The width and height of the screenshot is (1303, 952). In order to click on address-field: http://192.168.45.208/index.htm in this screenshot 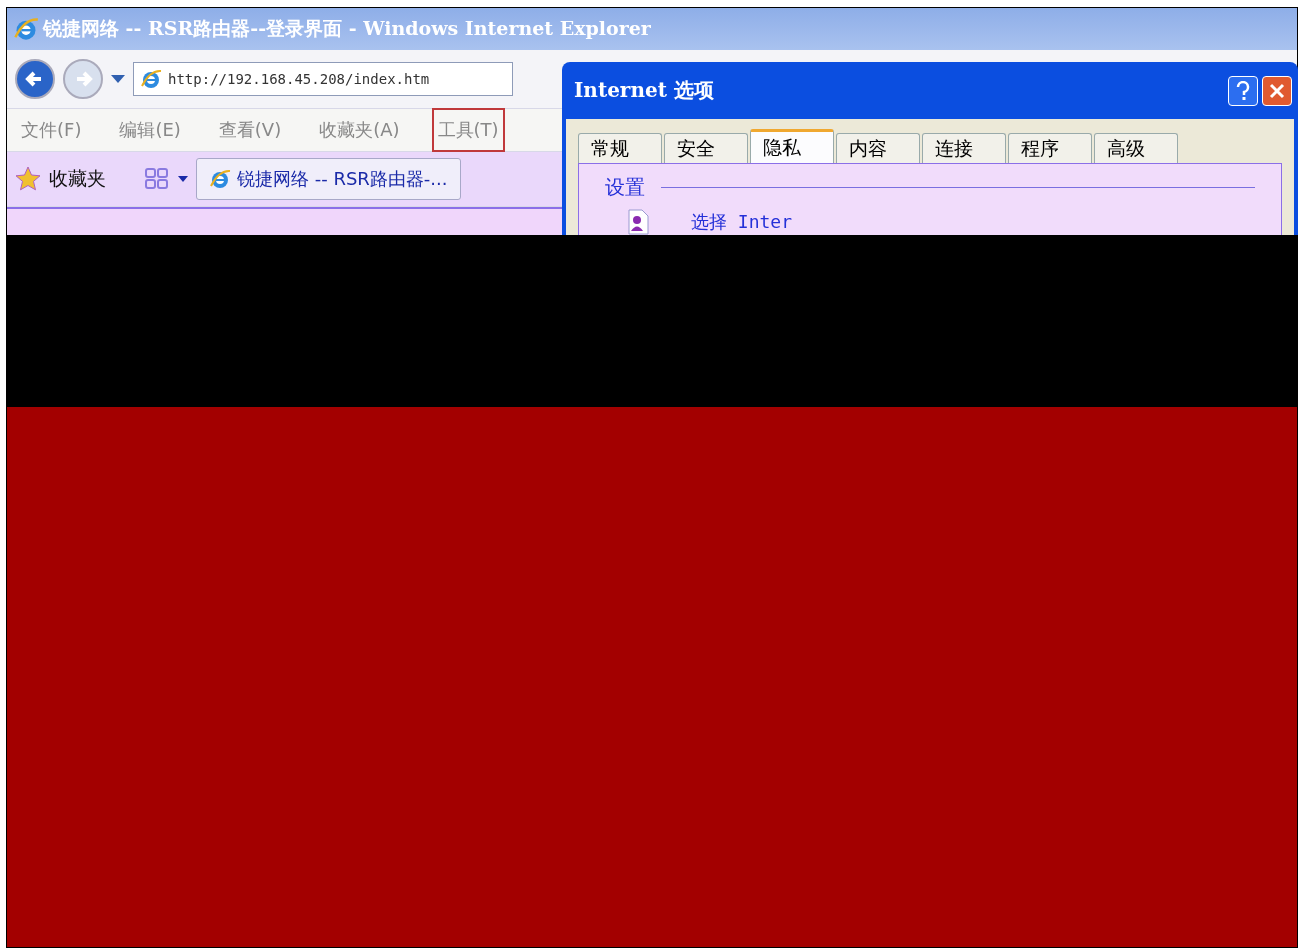, I will do `click(323, 79)`.